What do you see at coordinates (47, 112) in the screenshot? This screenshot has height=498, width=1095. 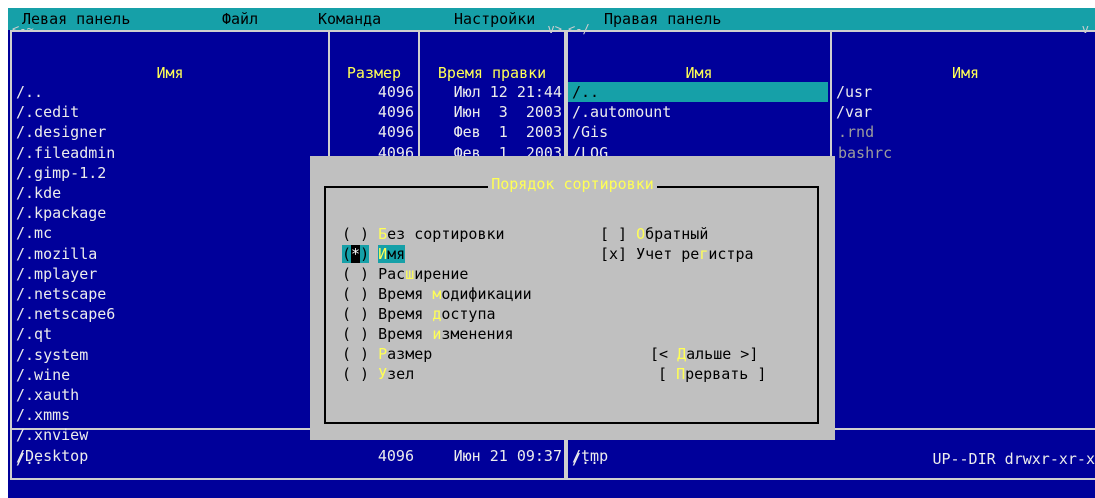 I see `file-row-name: /.cedit` at bounding box center [47, 112].